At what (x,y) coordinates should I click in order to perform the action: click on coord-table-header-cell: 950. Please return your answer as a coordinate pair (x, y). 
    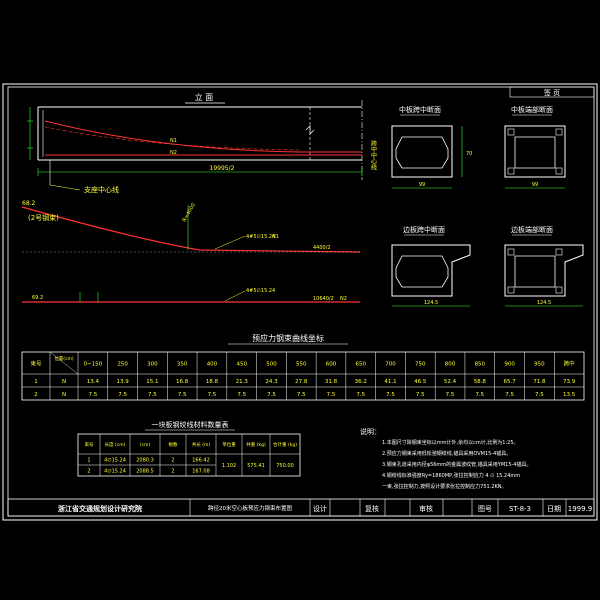
    Looking at the image, I should click on (539, 365).